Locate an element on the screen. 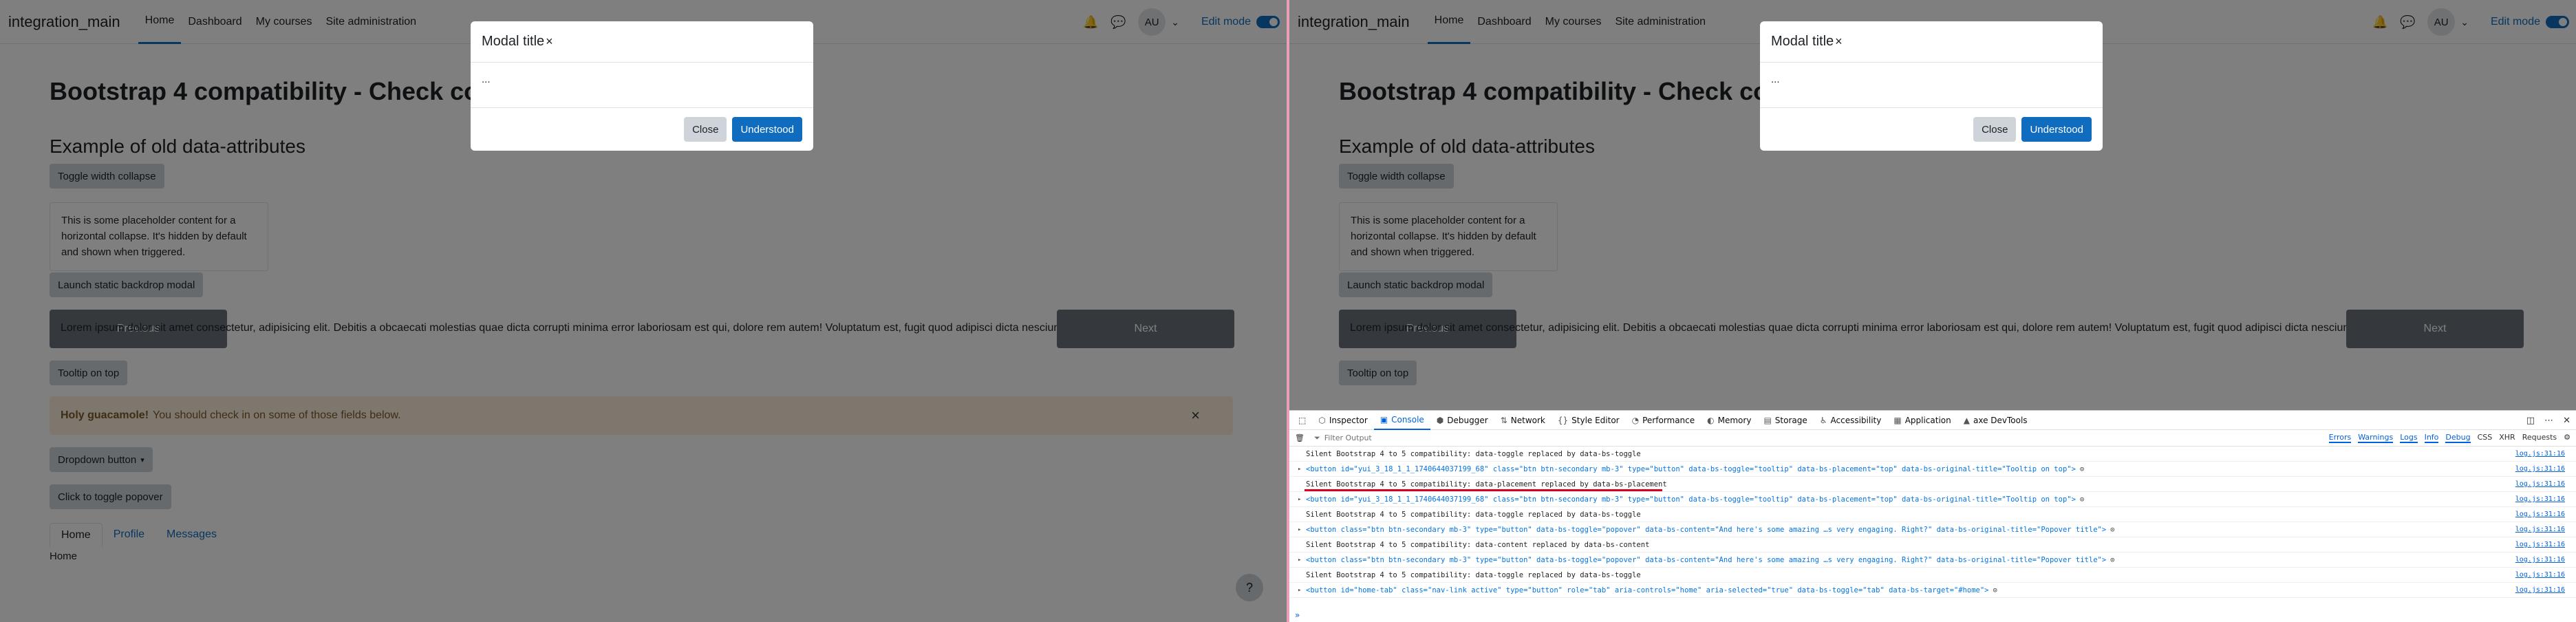 The image size is (2576, 622). filter-info: Info is located at coordinates (2432, 438).